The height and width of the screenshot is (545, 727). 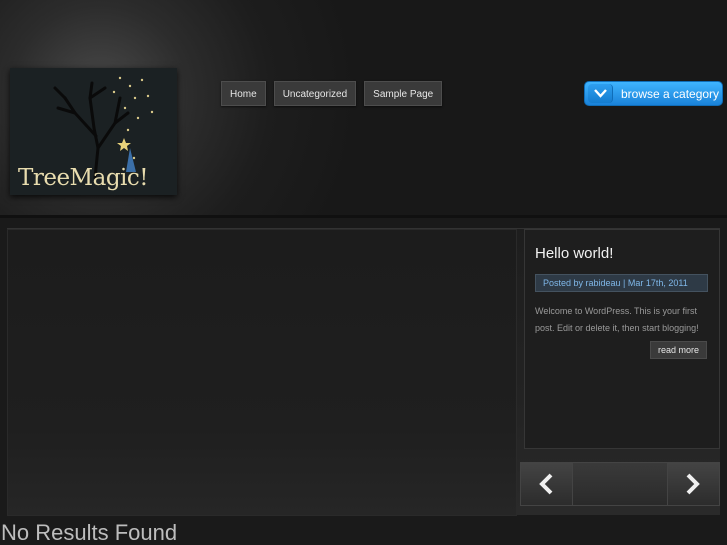 What do you see at coordinates (600, 93) in the screenshot?
I see `chevron-down-icon` at bounding box center [600, 93].